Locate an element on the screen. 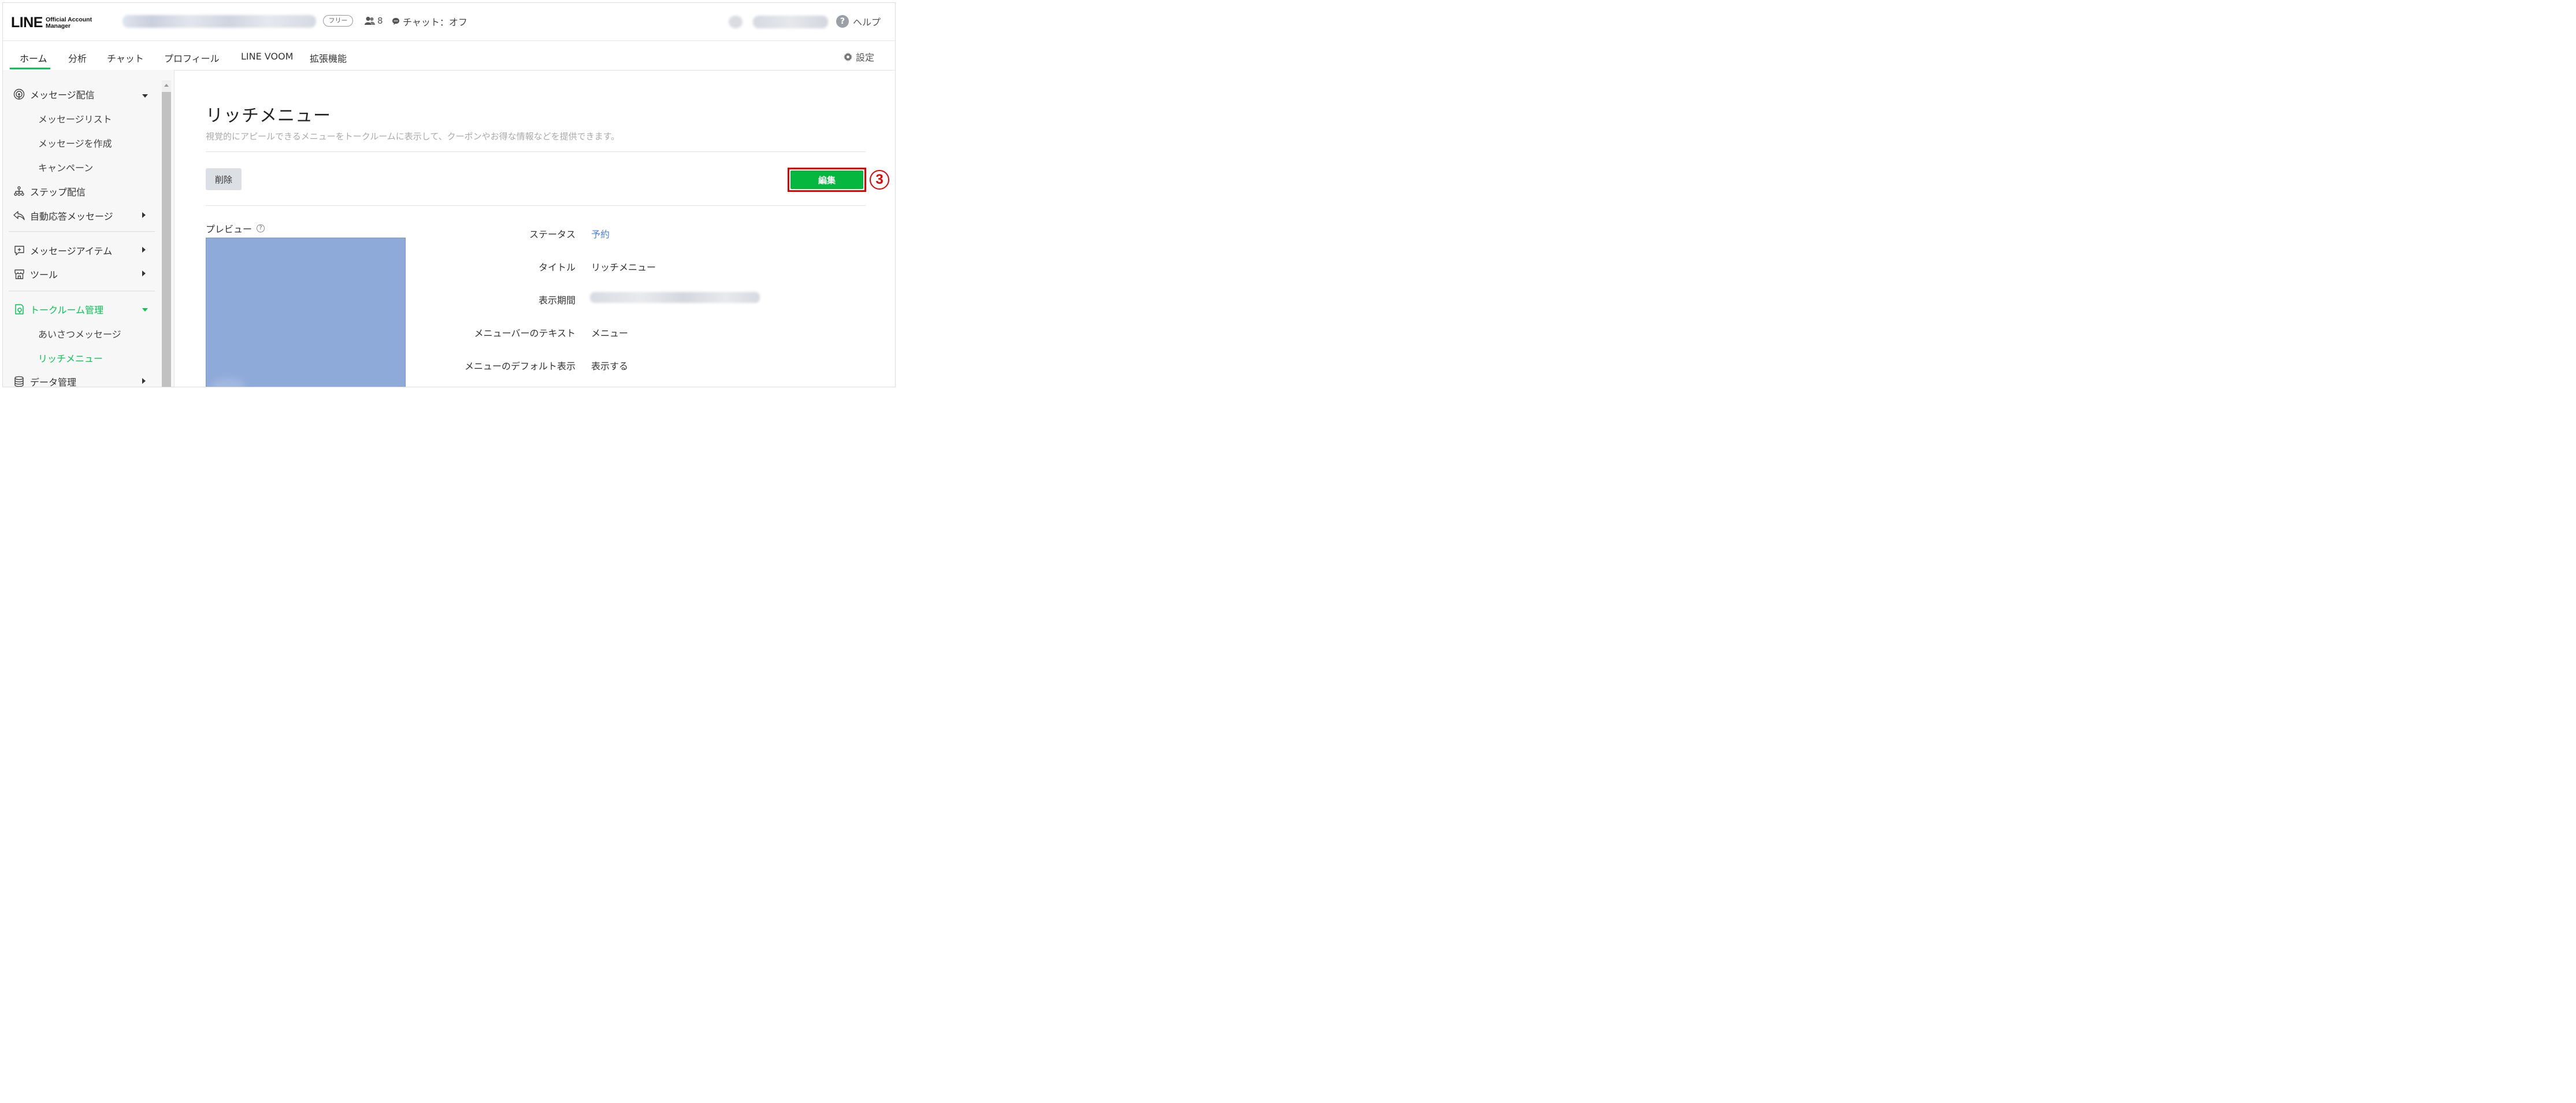 This screenshot has width=2576, height=1103. menubar-text-label: メニューバーのテキスト is located at coordinates (525, 334).